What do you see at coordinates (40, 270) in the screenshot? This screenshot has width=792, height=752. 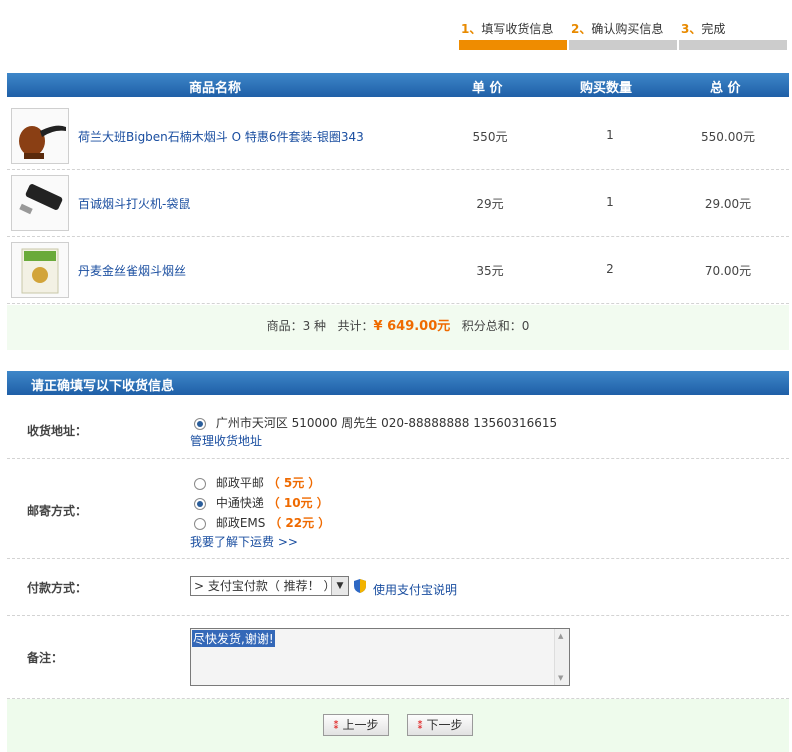 I see `tobacco-thumbnail` at bounding box center [40, 270].